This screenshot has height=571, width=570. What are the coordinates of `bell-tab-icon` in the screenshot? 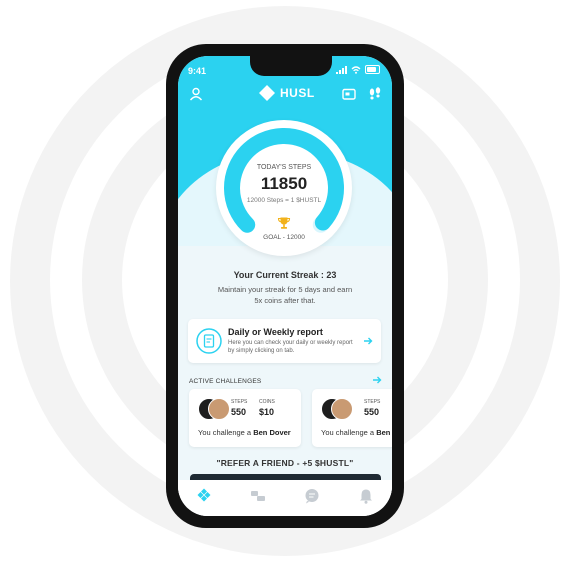 It's located at (366, 496).